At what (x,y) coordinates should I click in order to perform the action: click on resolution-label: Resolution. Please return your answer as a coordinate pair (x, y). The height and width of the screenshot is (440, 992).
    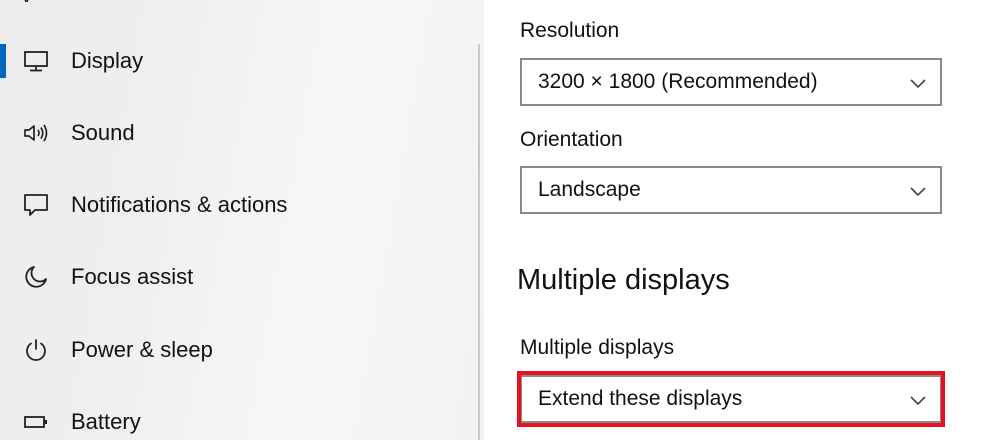
    Looking at the image, I should click on (570, 30).